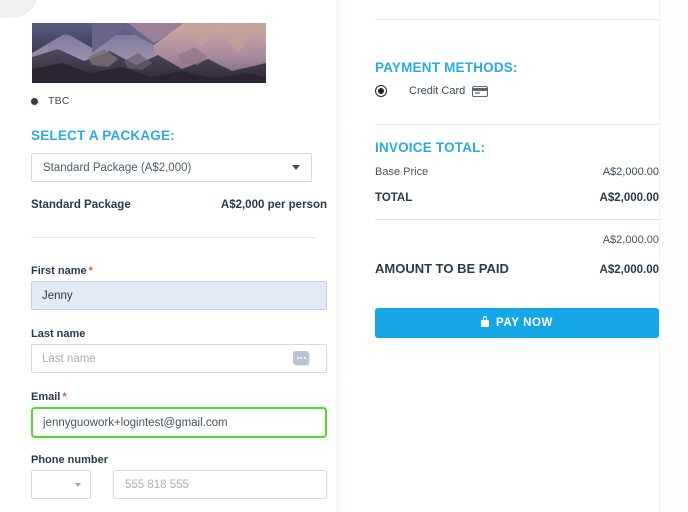 This screenshot has height=512, width=688. What do you see at coordinates (179, 358) in the screenshot?
I see `last-name-input` at bounding box center [179, 358].